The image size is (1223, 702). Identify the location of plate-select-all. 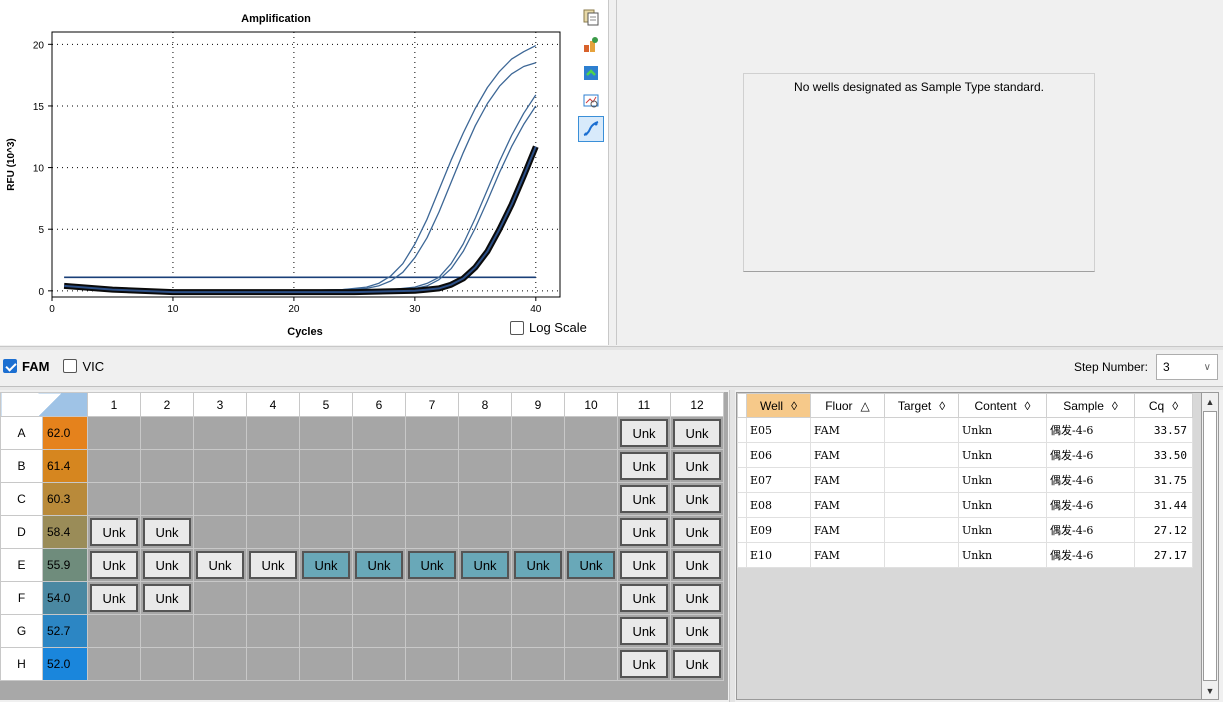
(44, 404).